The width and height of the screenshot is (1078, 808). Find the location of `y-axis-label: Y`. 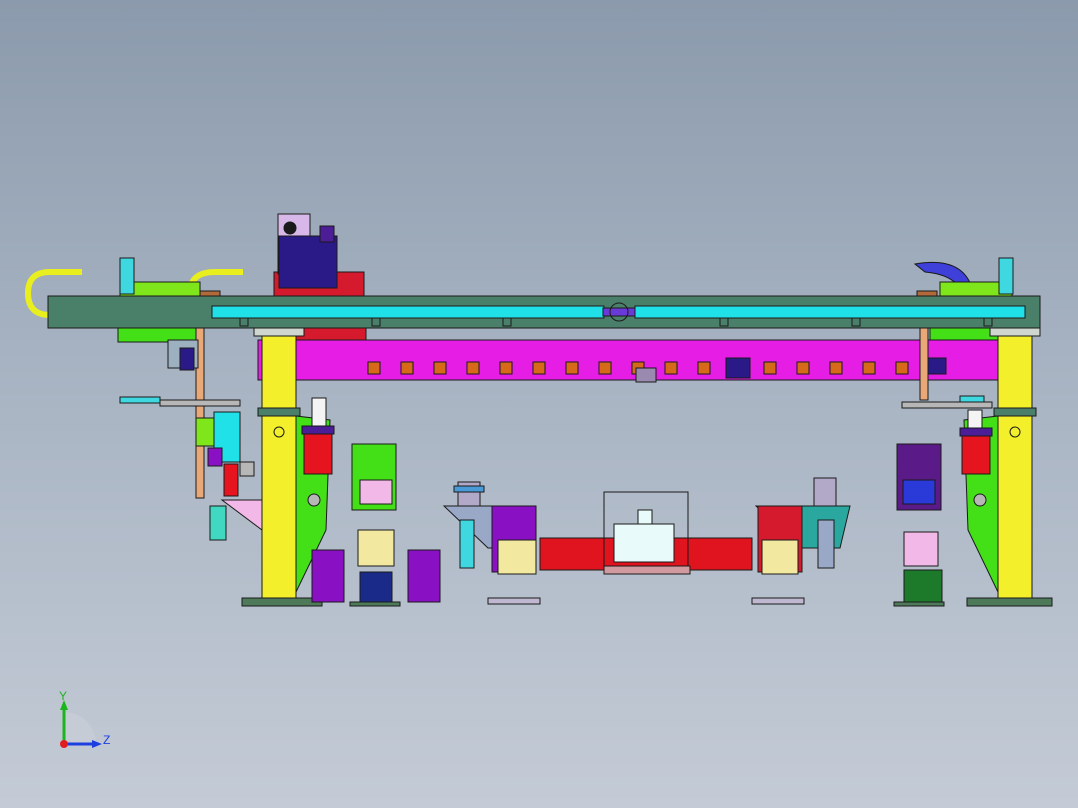

y-axis-label: Y is located at coordinates (63, 696).